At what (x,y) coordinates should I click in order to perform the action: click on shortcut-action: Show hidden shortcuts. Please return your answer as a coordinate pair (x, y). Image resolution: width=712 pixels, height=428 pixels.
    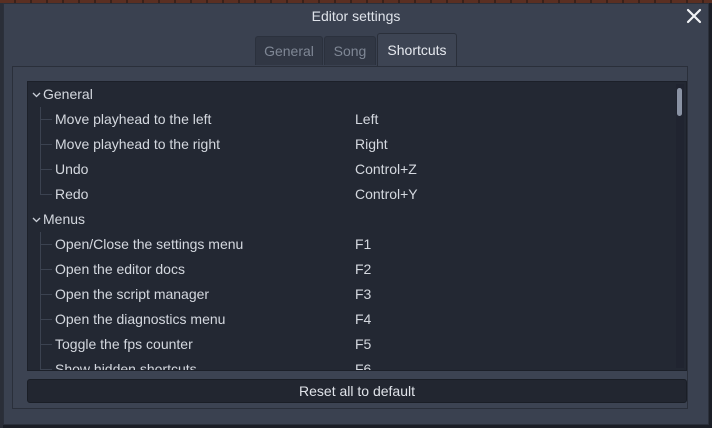
    Looking at the image, I should click on (126, 366).